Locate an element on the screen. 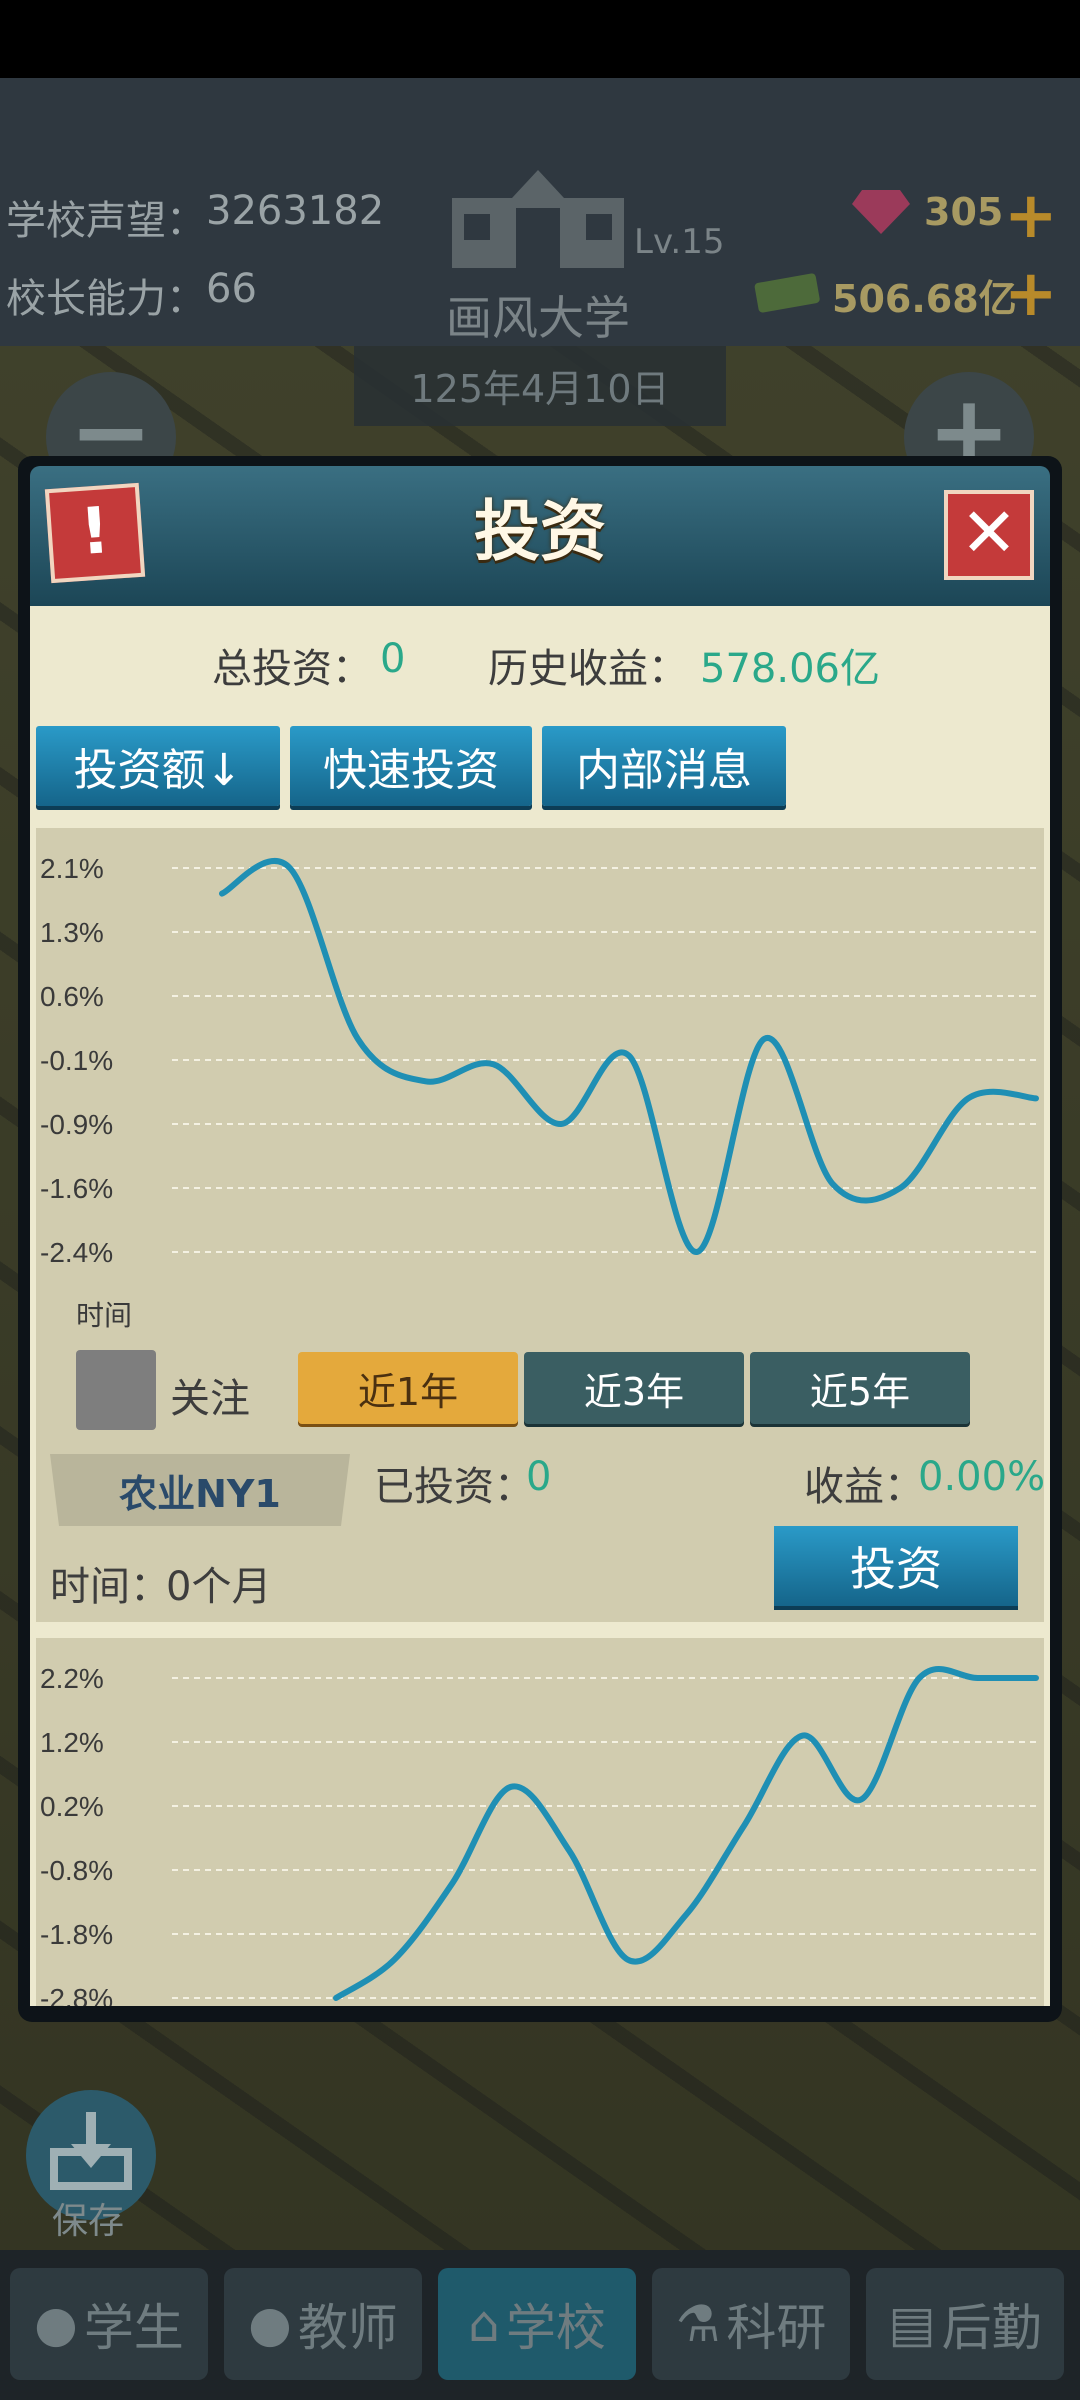 Image resolution: width=1080 pixels, height=2400 pixels. y-tick-label: -0.8% is located at coordinates (76, 1870).